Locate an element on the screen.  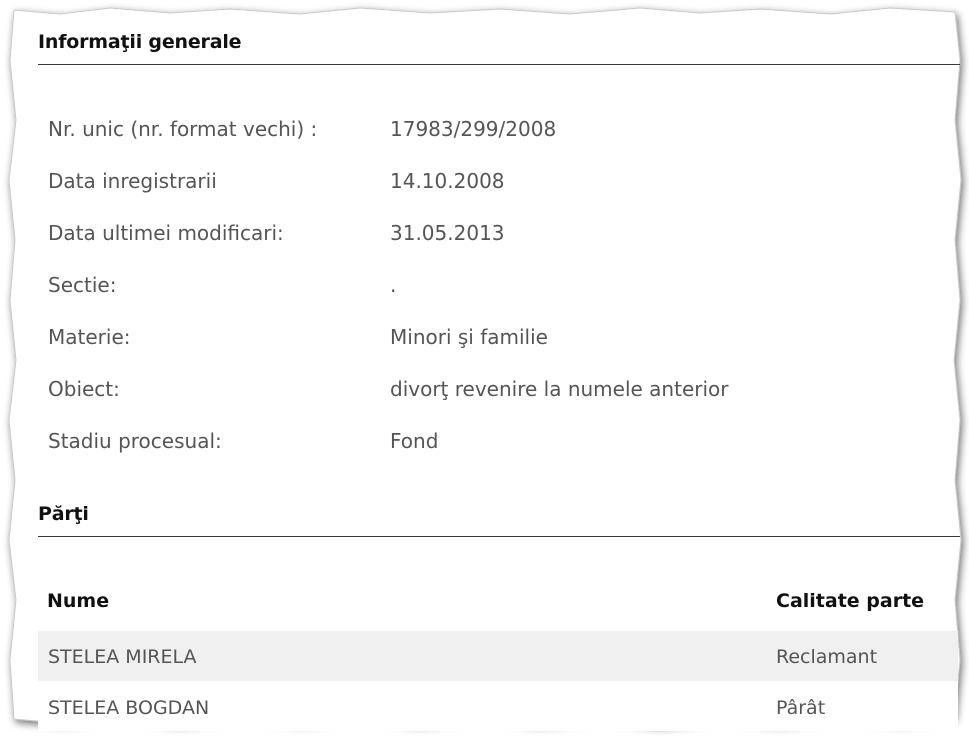
matter-label: Materie: is located at coordinates (89, 337).